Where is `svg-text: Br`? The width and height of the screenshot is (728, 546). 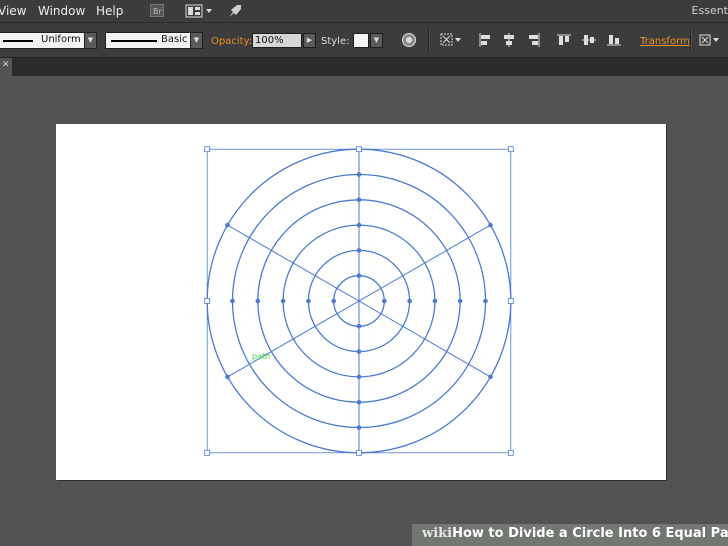 svg-text: Br is located at coordinates (157, 11).